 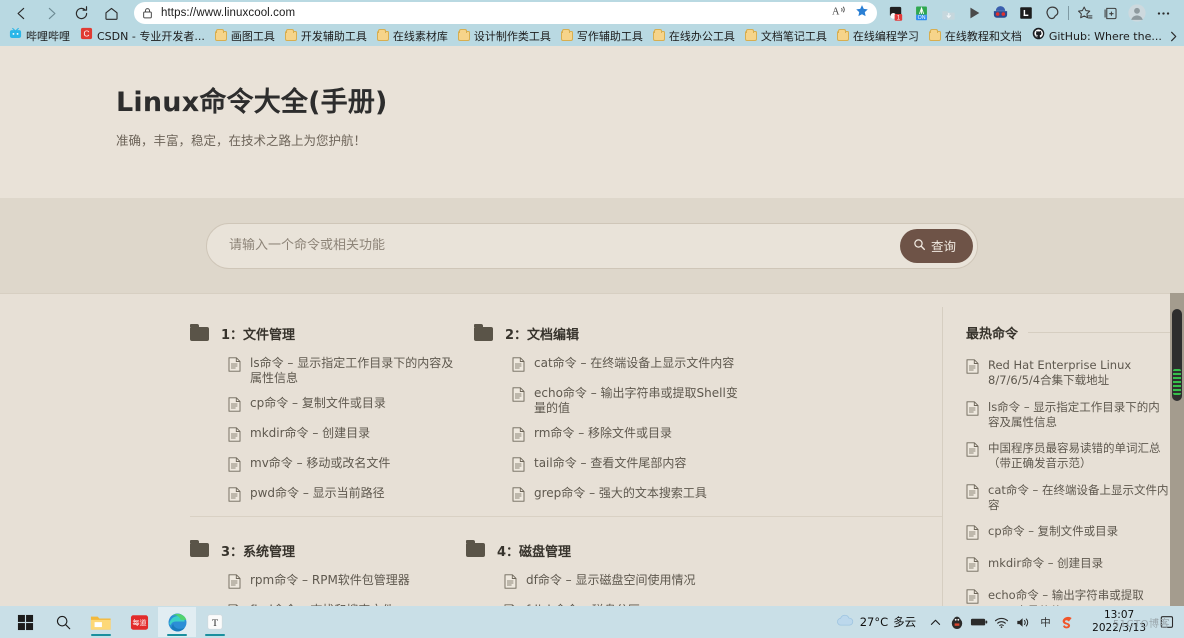 What do you see at coordinates (603, 433) in the screenshot?
I see `command-link: rm命令 – 移除文件或目录` at bounding box center [603, 433].